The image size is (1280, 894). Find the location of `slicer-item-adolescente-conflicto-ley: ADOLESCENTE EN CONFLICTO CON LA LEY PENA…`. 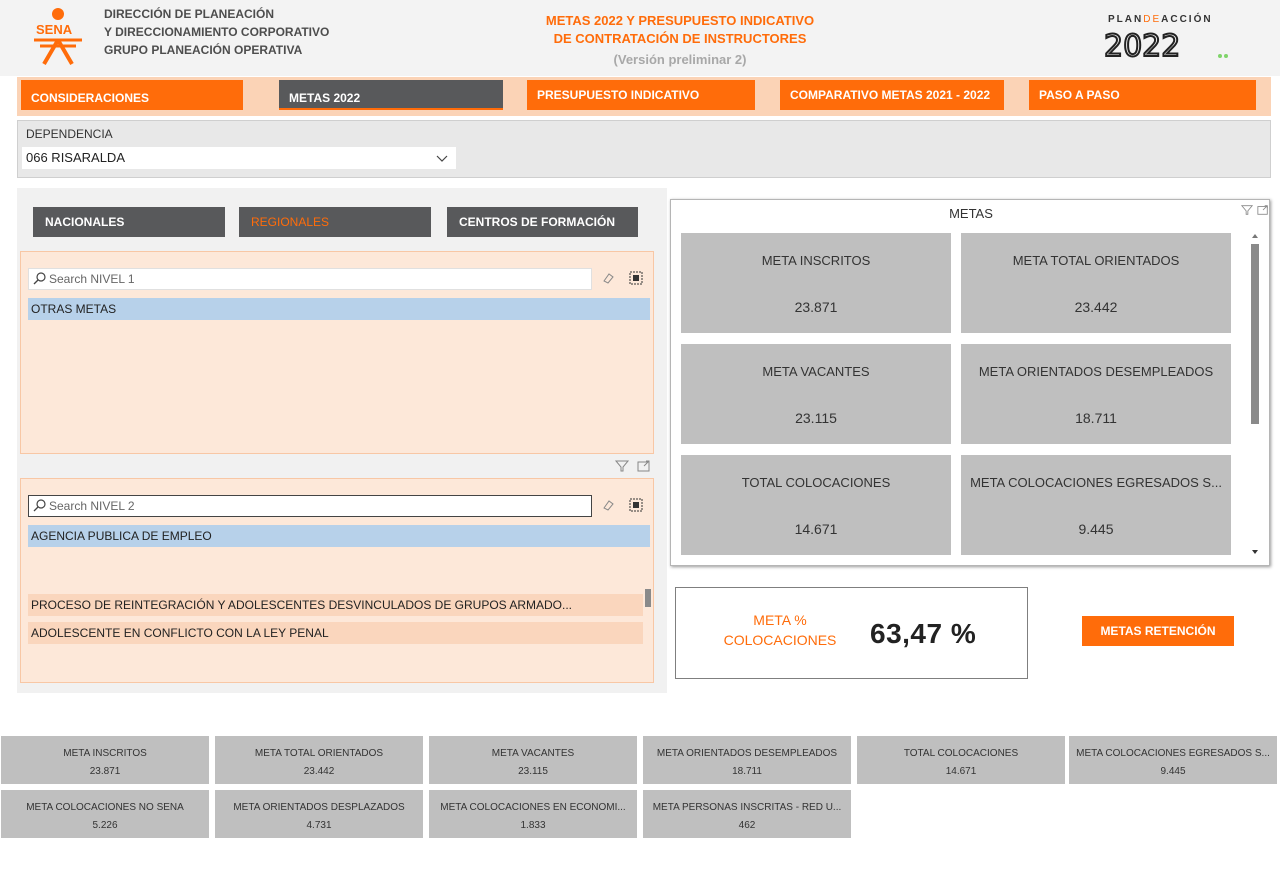

slicer-item-adolescente-conflicto-ley: ADOLESCENTE EN CONFLICTO CON LA LEY PENA… is located at coordinates (335, 633).